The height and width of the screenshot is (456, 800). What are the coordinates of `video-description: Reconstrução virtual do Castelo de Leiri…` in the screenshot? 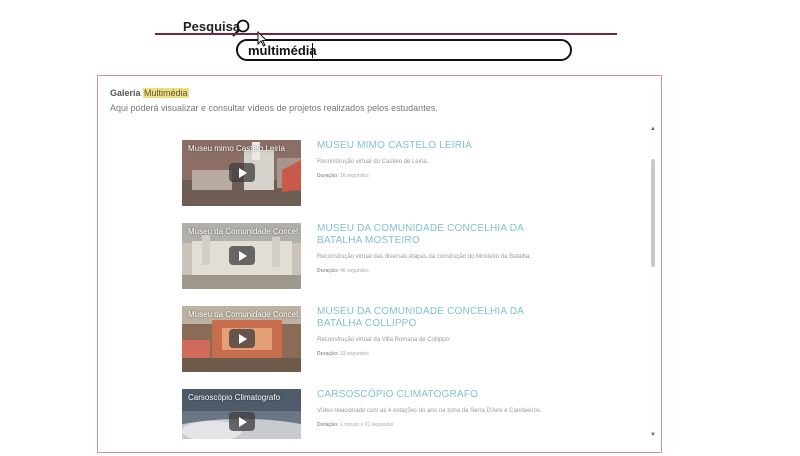 It's located at (373, 162).